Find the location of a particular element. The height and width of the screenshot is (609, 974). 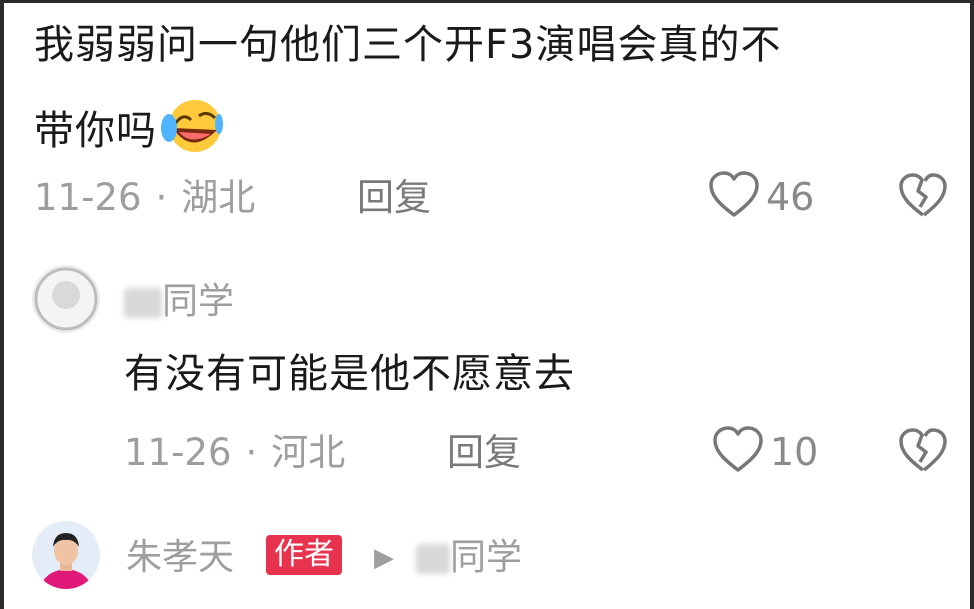

comment-2-location: 河北 is located at coordinates (308, 452).